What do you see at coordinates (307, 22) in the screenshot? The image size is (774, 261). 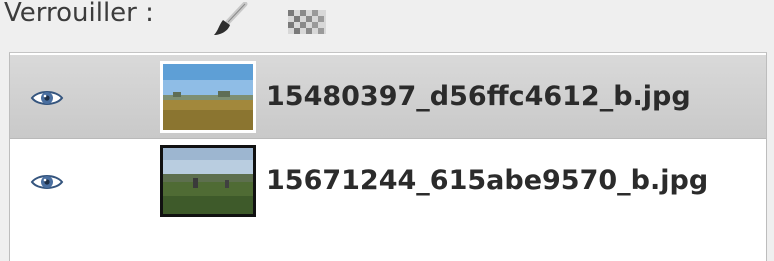 I see `checkerboard-icon` at bounding box center [307, 22].